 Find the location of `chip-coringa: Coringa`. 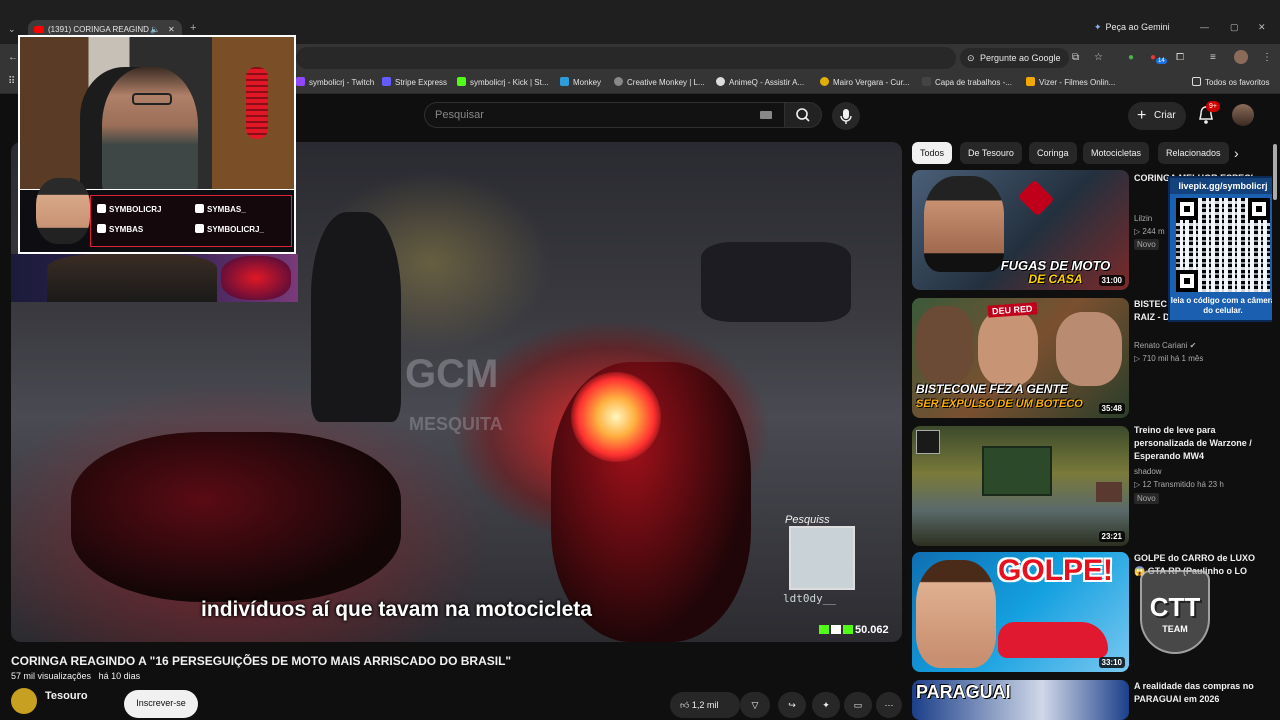

chip-coringa: Coringa is located at coordinates (1053, 153).